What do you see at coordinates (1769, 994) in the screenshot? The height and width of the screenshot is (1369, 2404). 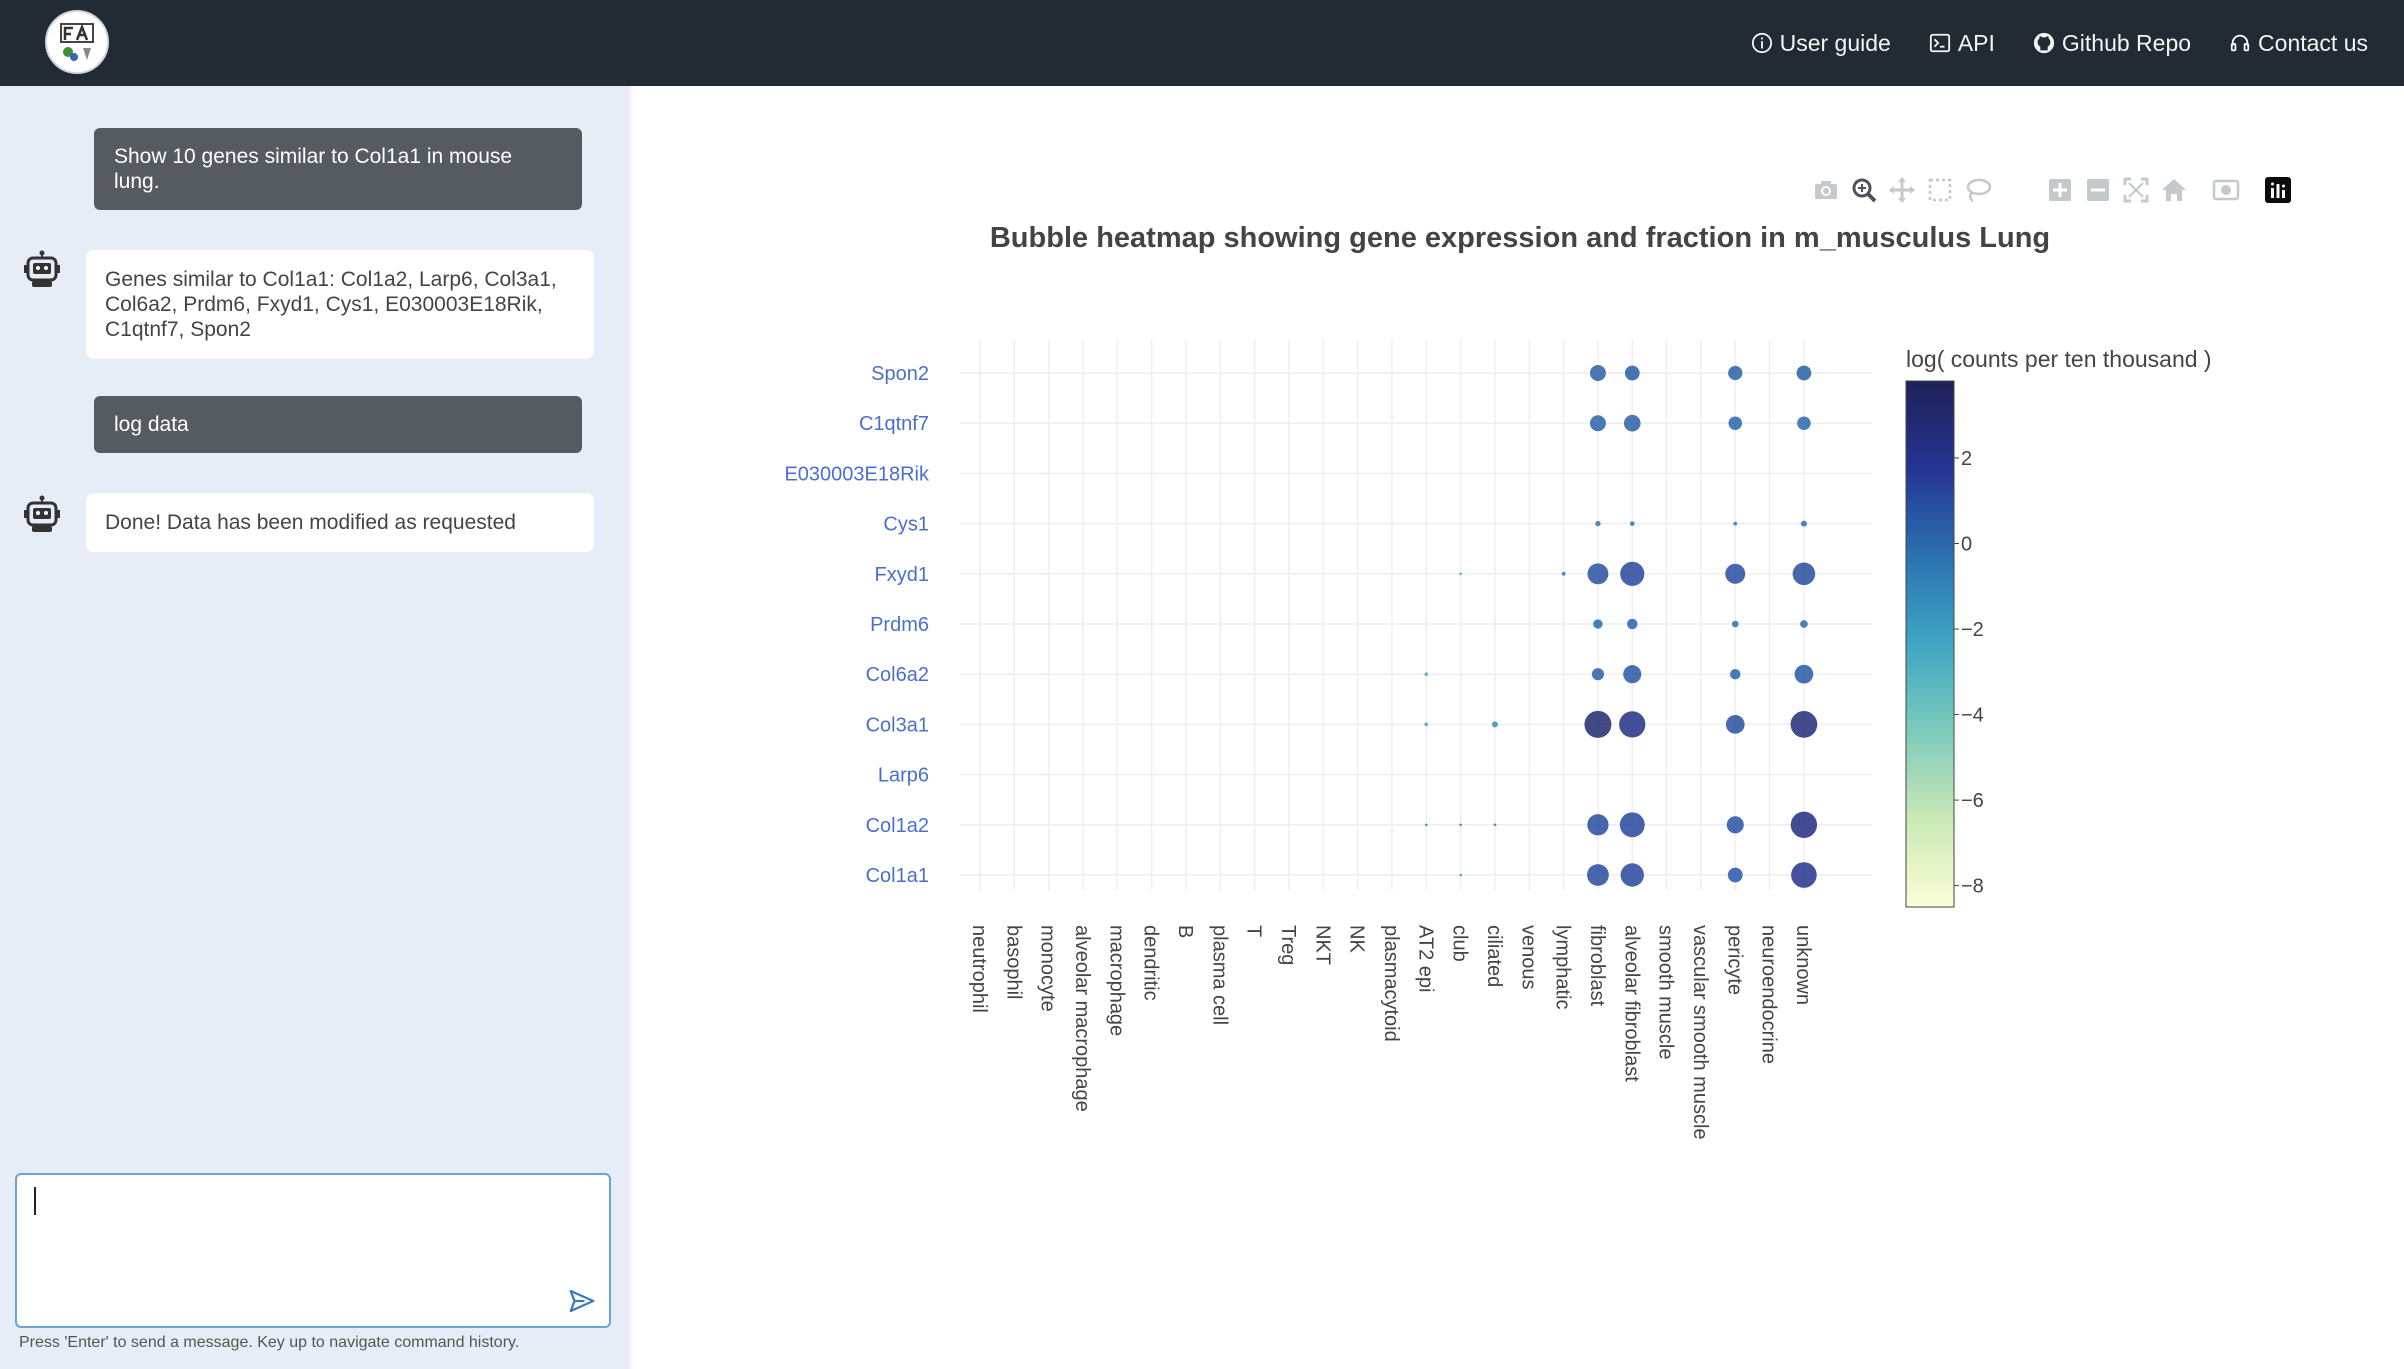 I see `x-tick-label: neuroendocrine` at bounding box center [1769, 994].